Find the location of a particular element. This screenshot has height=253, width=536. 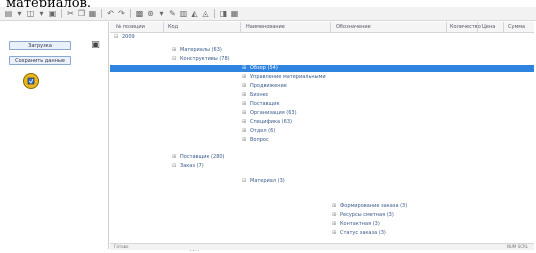

save-data-button: Сохранить данные is located at coordinates (40, 60).